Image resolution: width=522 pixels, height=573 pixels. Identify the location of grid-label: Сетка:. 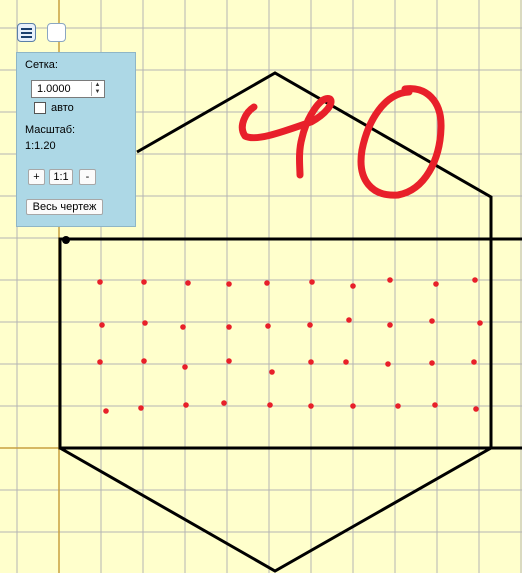
(41, 65).